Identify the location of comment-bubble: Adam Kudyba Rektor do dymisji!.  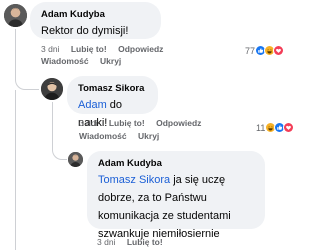
(95, 20).